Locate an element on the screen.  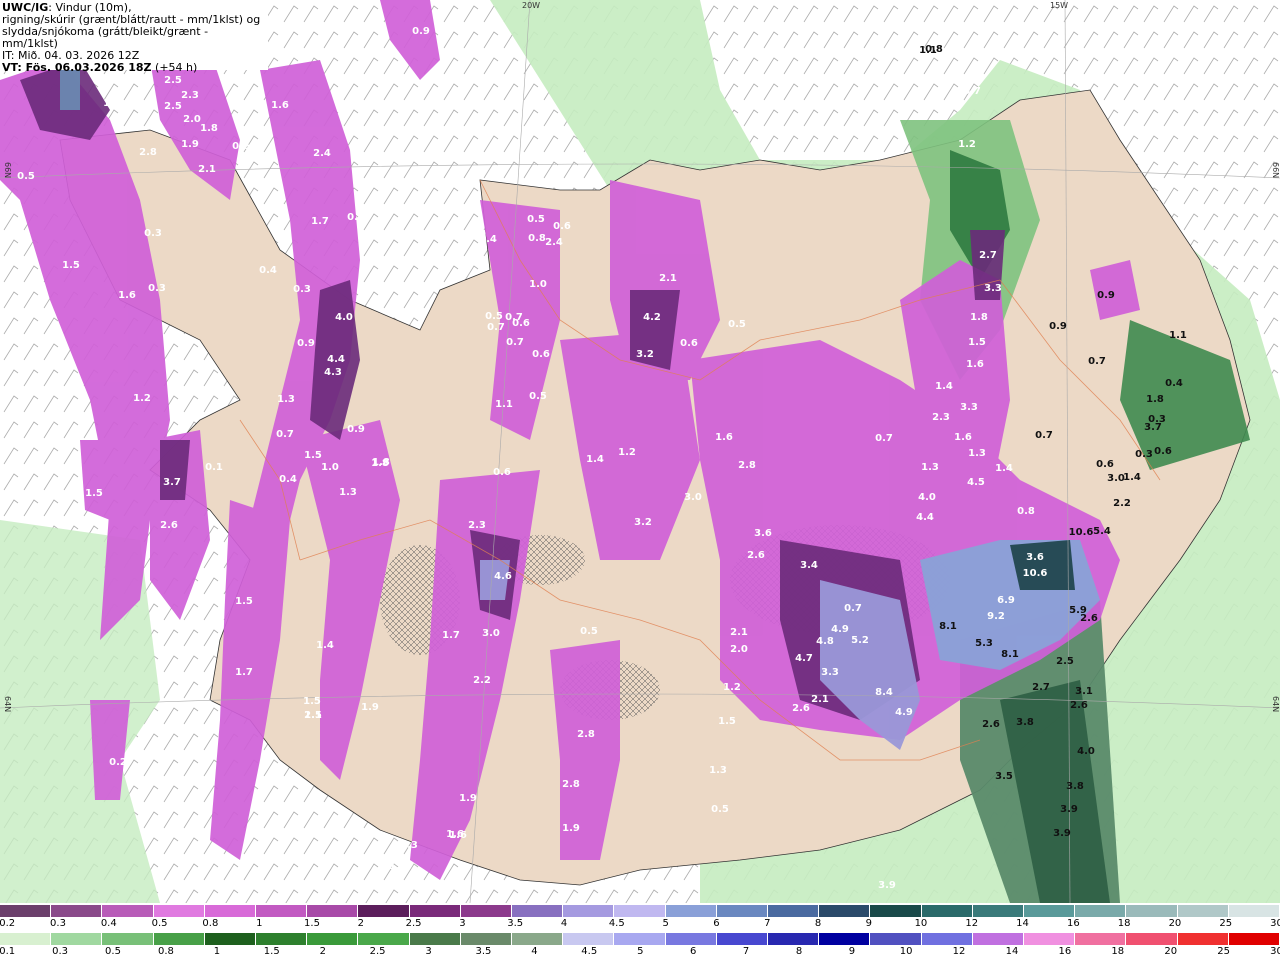
precip-value-label: 4.0 is located at coordinates (927, 497).